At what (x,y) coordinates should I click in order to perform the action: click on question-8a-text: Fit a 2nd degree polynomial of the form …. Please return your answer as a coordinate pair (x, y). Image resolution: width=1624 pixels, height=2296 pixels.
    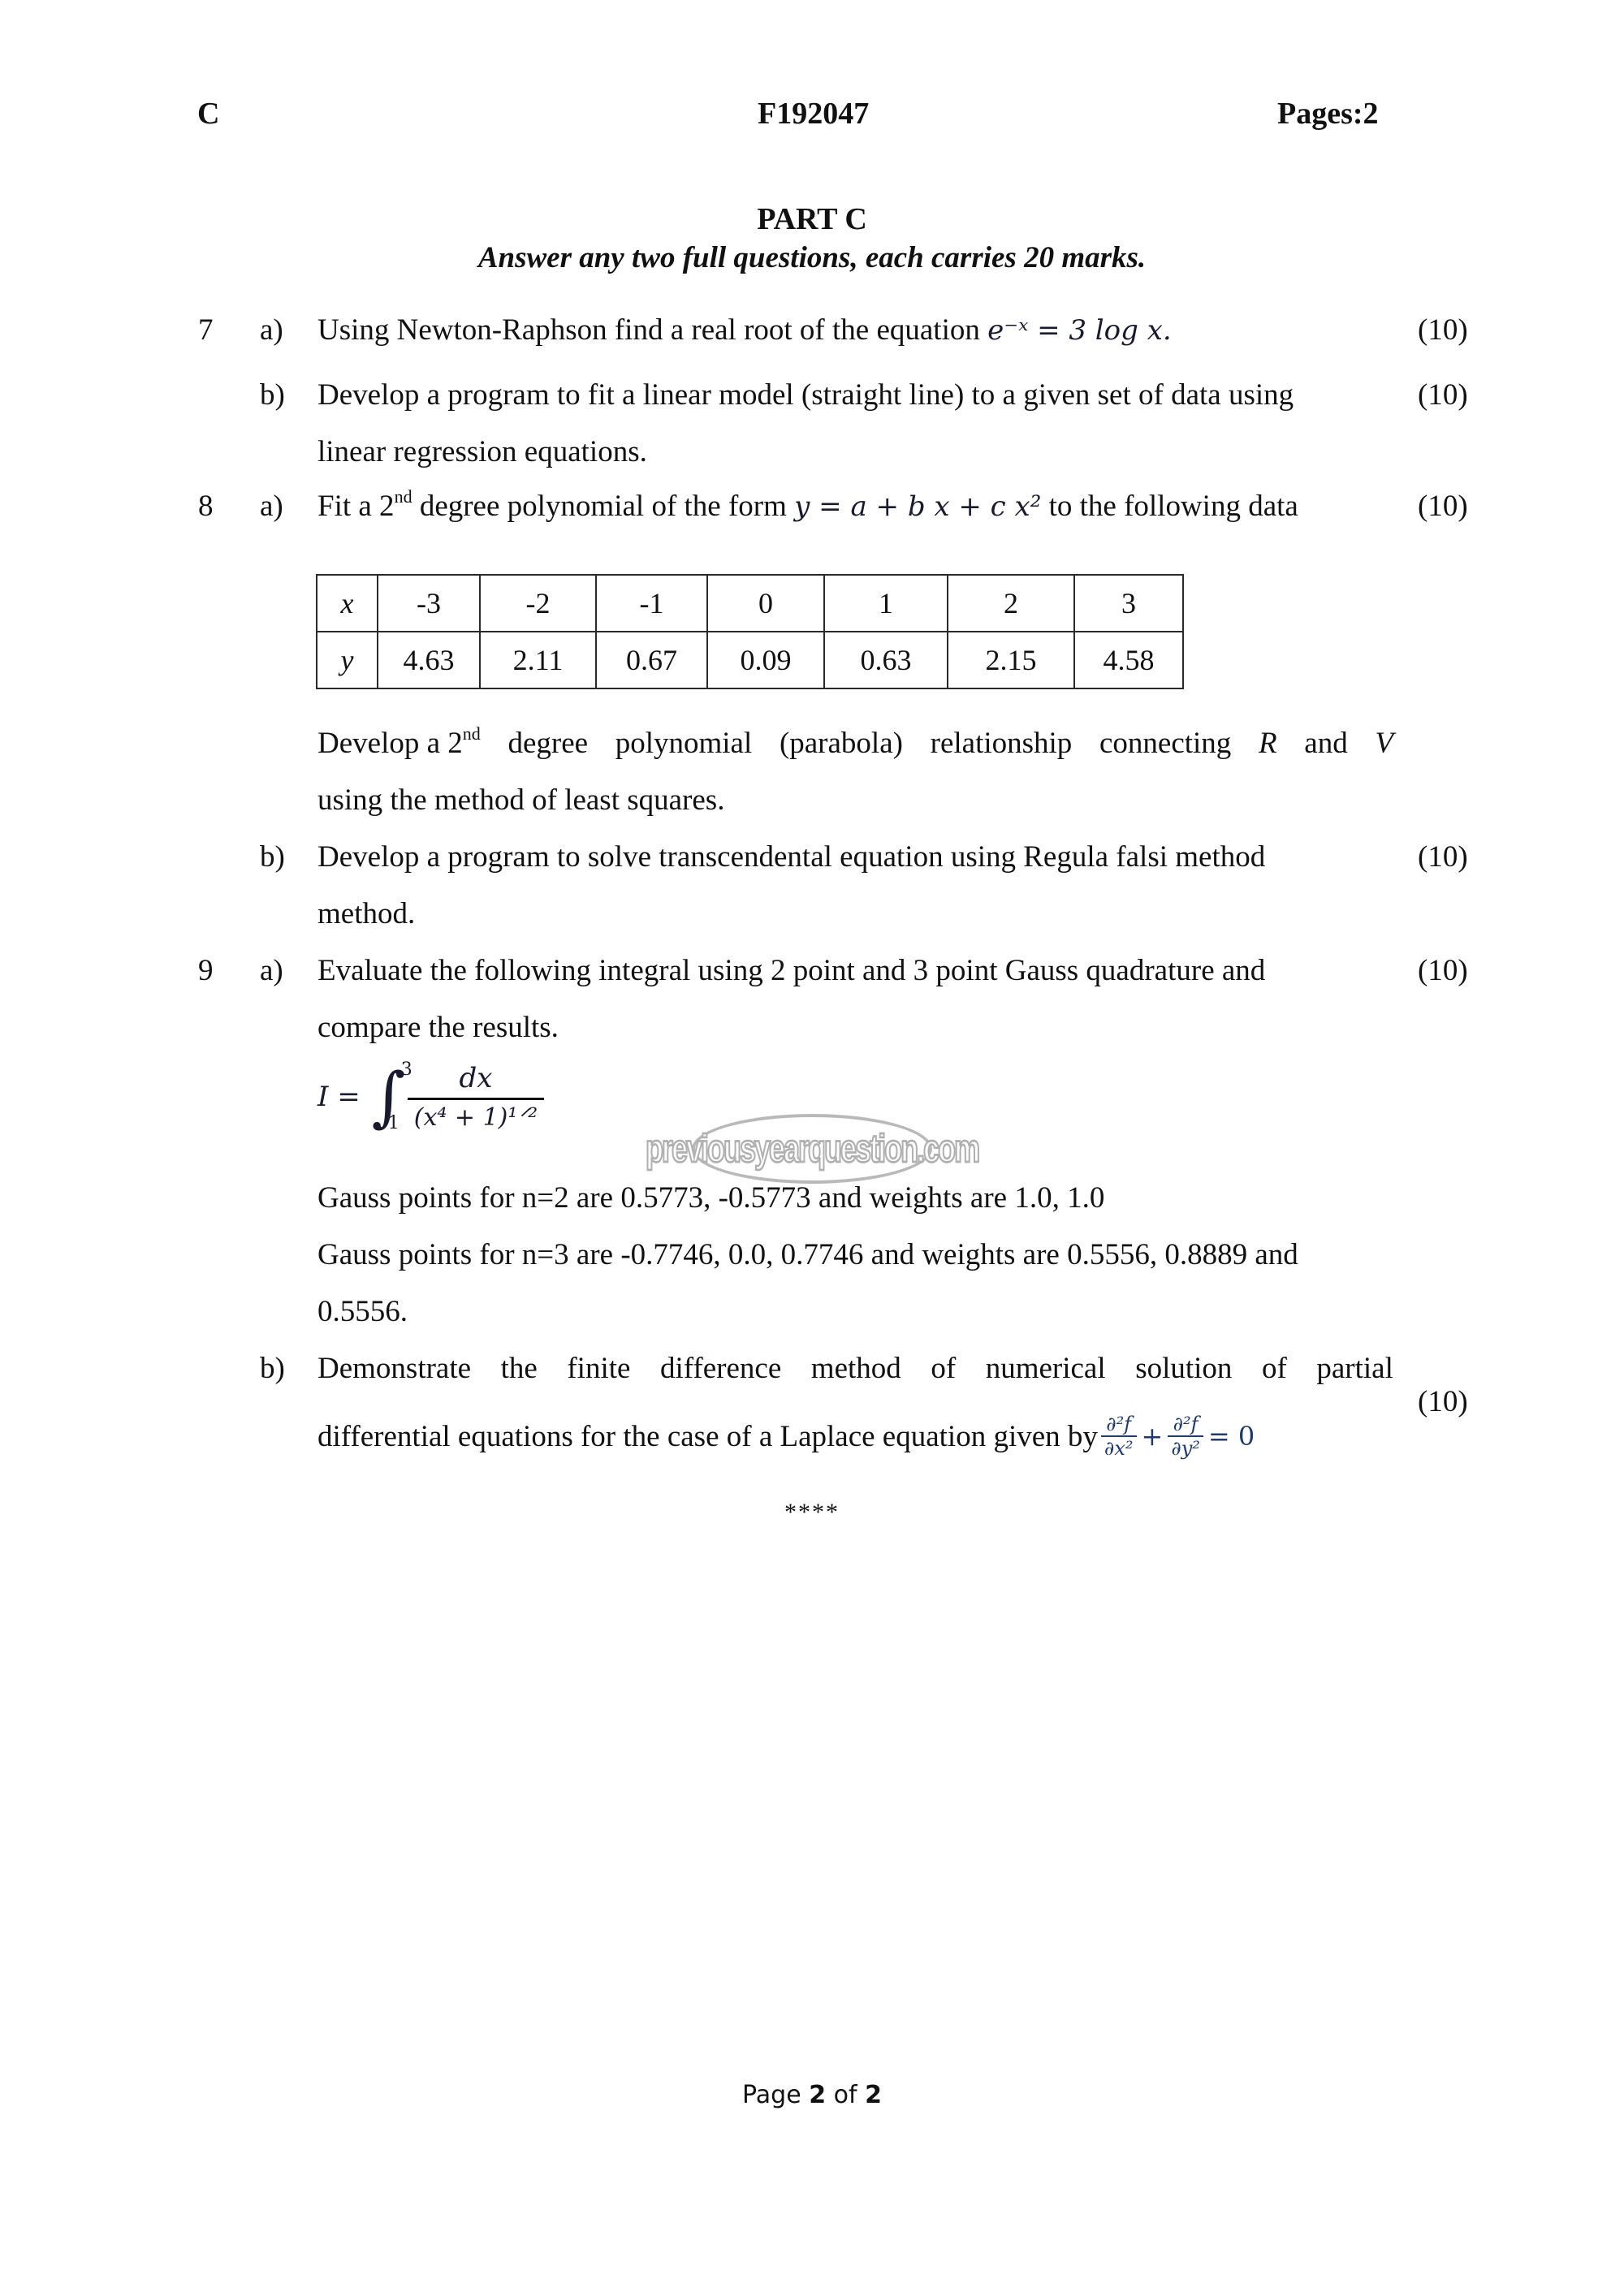
    Looking at the image, I should click on (808, 504).